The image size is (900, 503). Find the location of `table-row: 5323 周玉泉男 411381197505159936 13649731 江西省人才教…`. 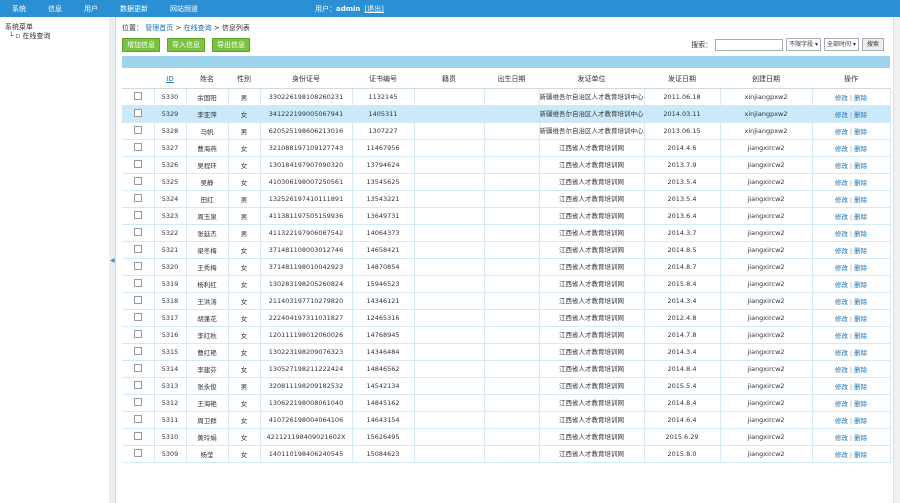

table-row: 5323 周玉泉男 411381197505159936 13649731 江西省人才教… is located at coordinates (506, 216).